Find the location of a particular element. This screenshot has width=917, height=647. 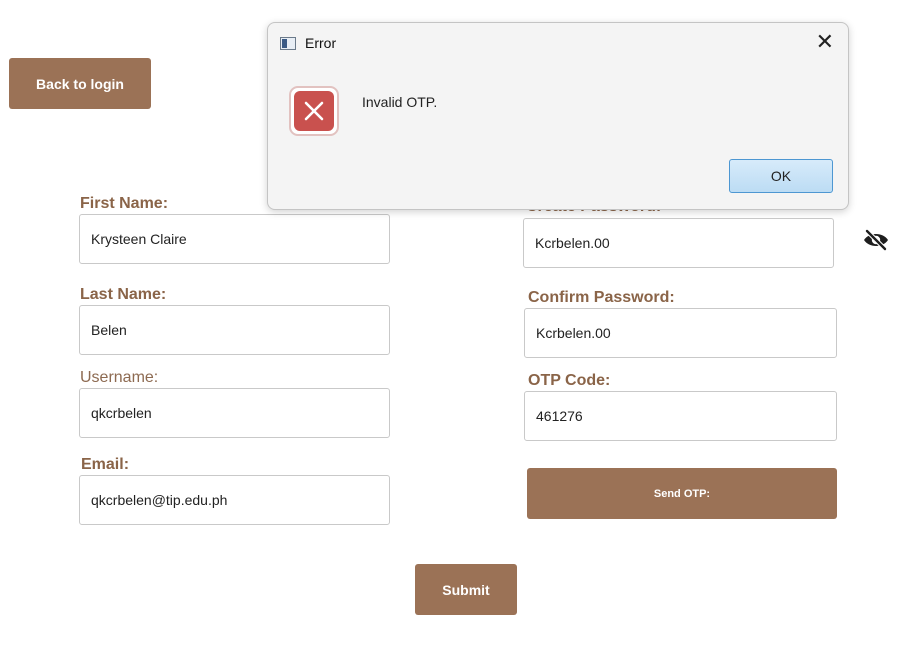

confirm-password-label: Confirm Password: is located at coordinates (601, 297).